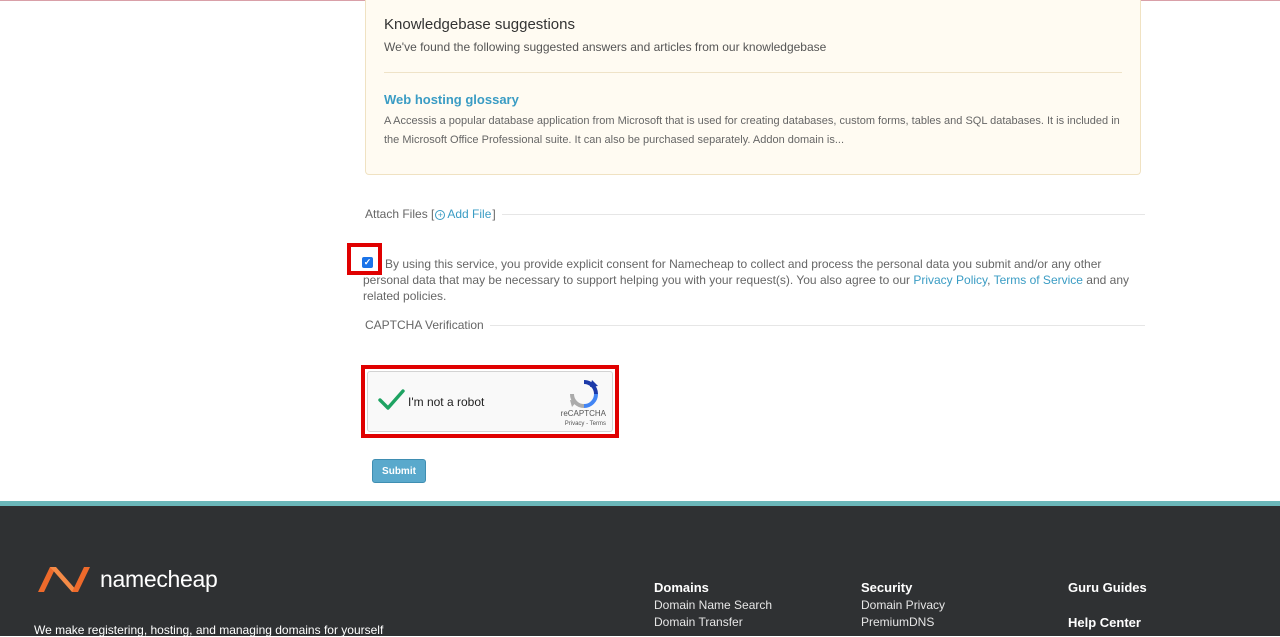 The width and height of the screenshot is (1280, 637). I want to click on plus-circle-icon: +, so click(440, 215).